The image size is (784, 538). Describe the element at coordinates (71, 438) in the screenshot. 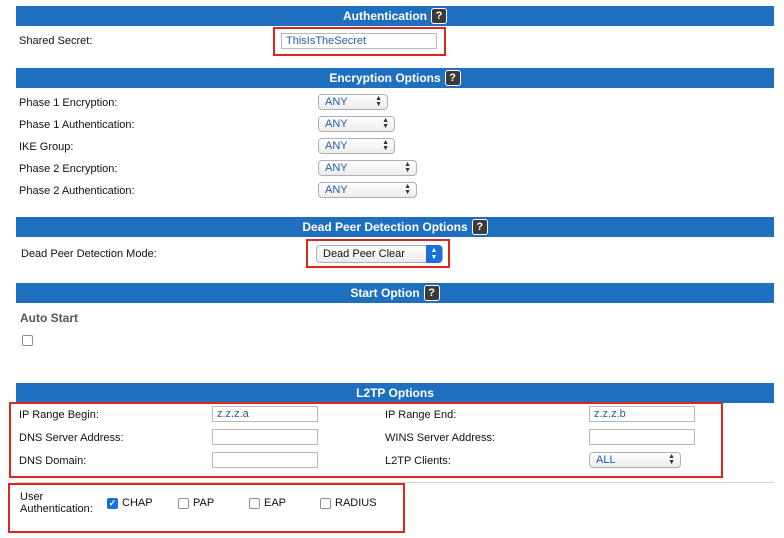

I see `dns-server-label: DNS Server Address:` at that location.